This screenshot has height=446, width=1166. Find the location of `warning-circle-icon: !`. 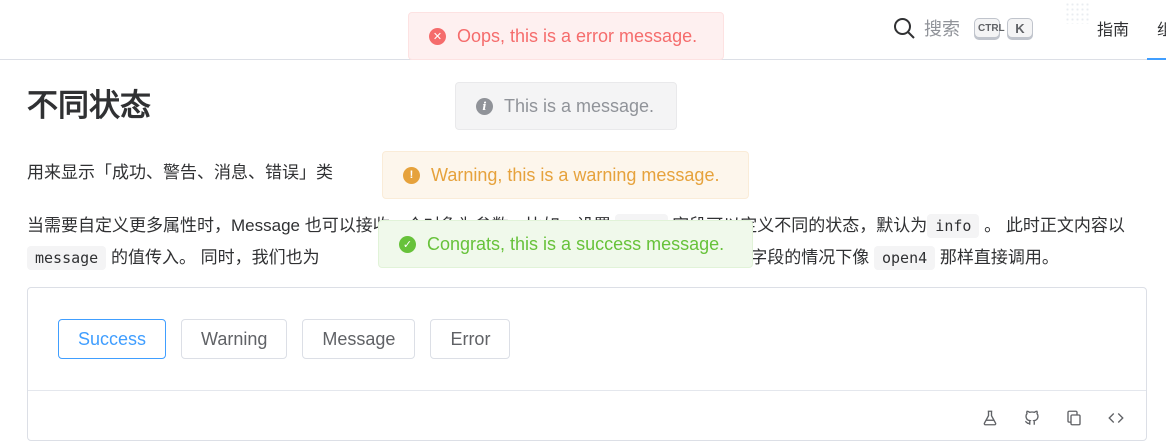

warning-circle-icon: ! is located at coordinates (411, 175).